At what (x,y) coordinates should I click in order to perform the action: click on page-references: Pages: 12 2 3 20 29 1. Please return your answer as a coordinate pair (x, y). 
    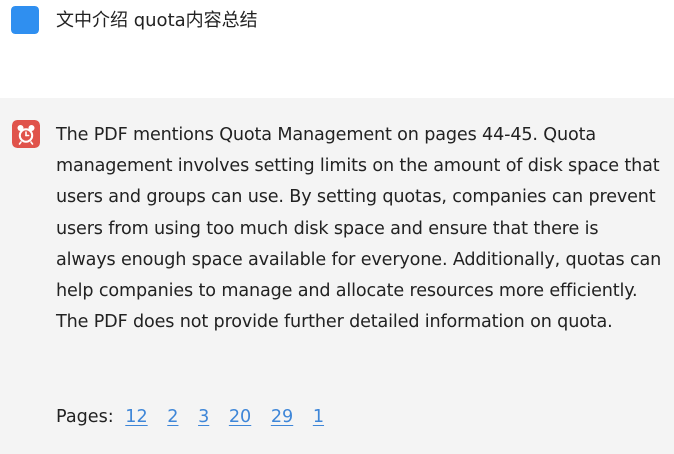
    Looking at the image, I should click on (197, 417).